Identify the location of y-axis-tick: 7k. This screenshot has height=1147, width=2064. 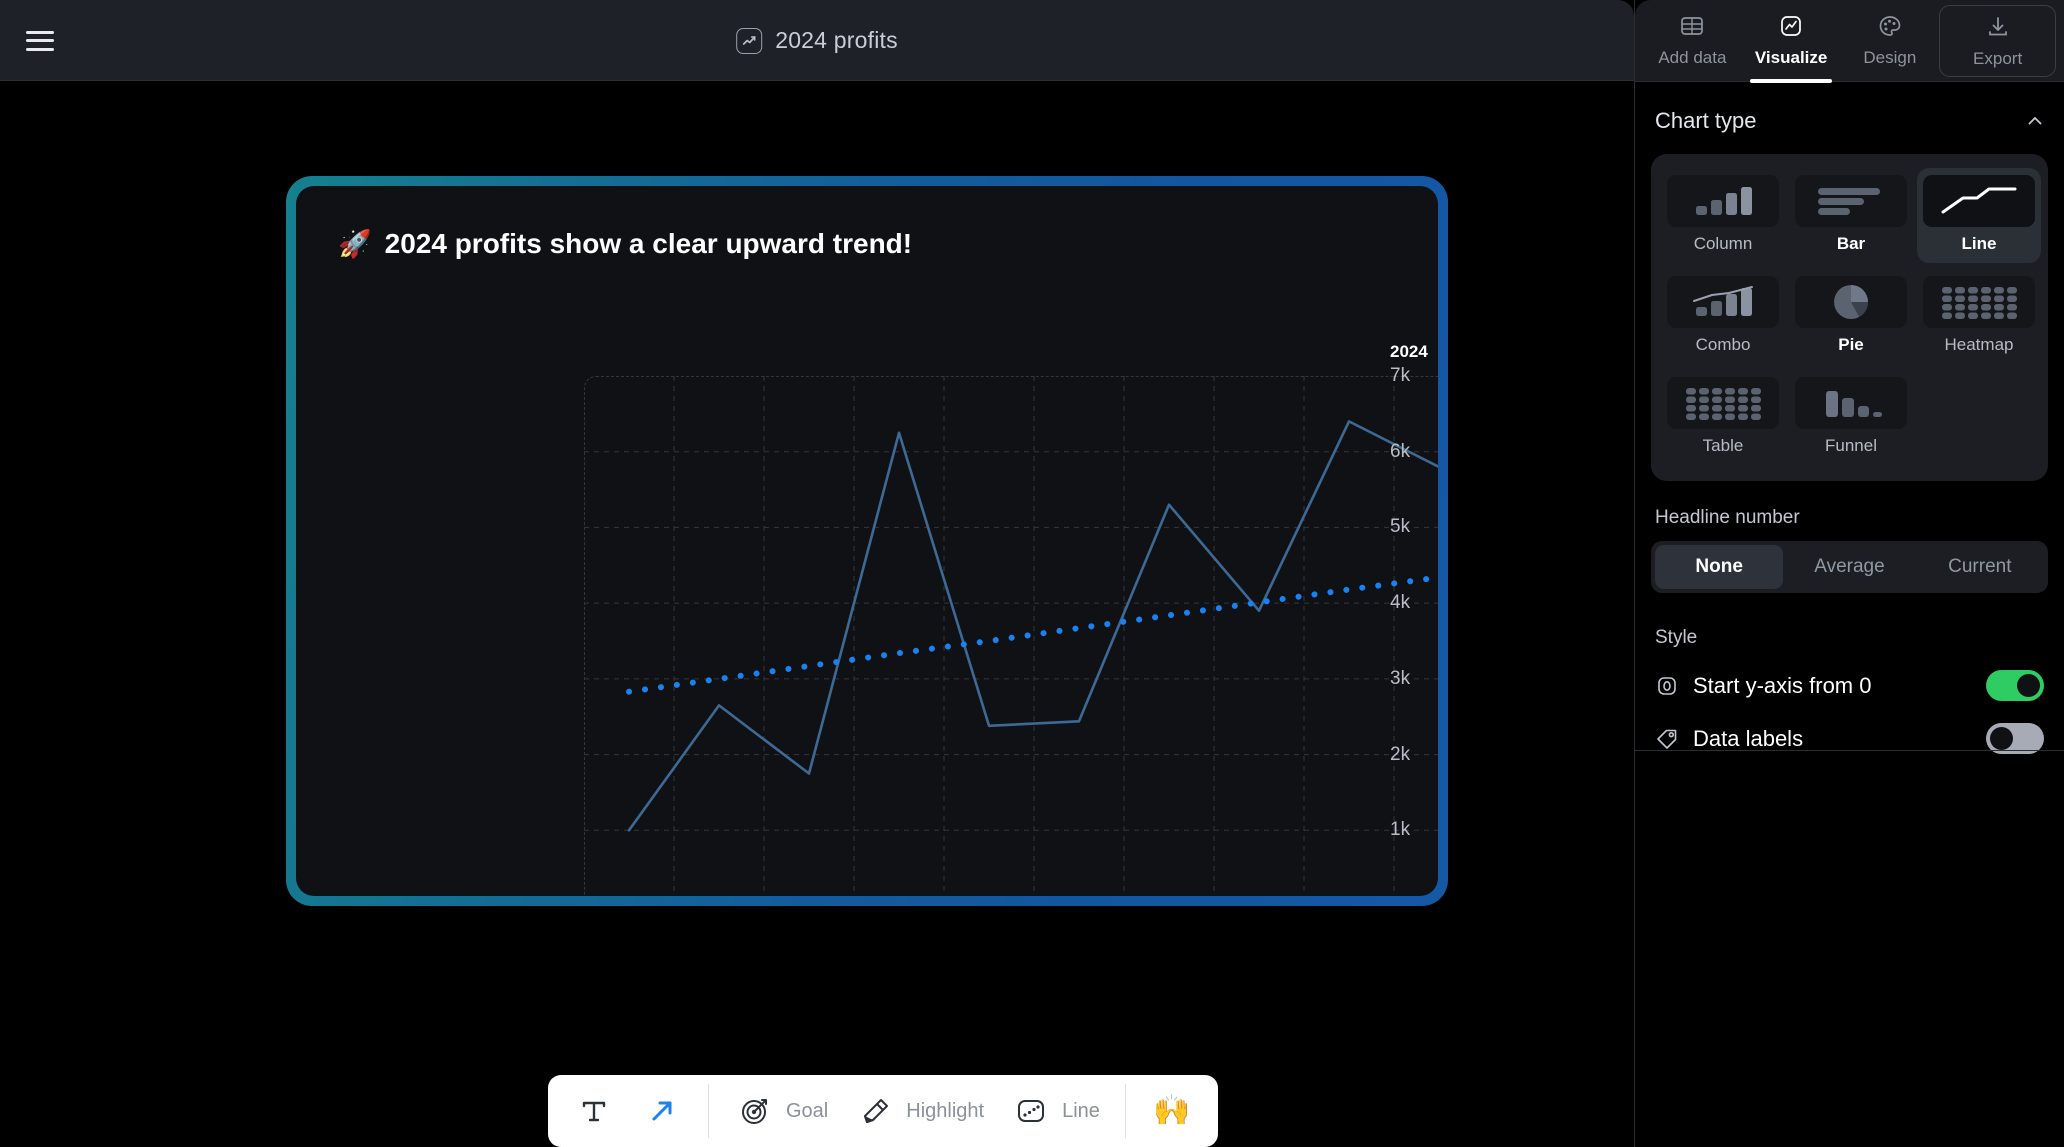
(1400, 375).